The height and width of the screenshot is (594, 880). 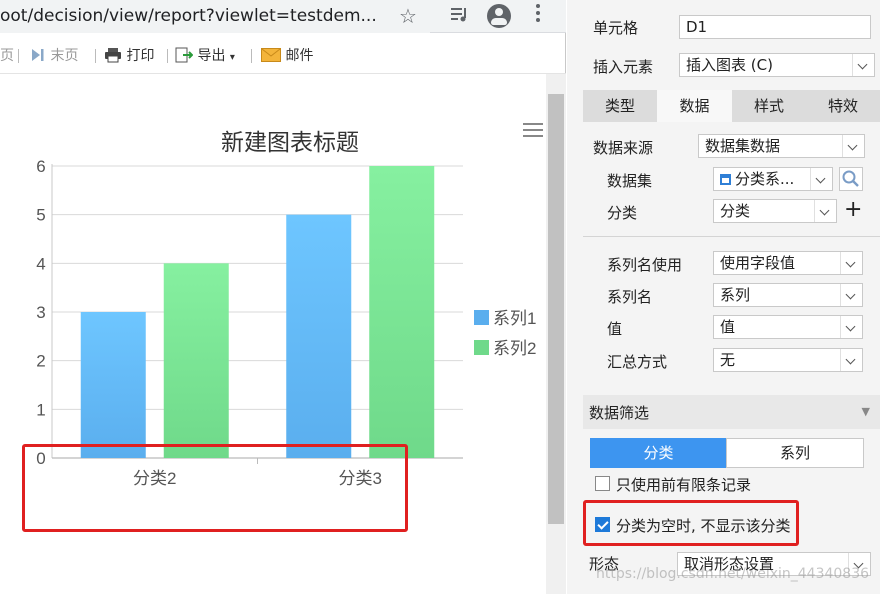 What do you see at coordinates (769, 106) in the screenshot?
I see `tab-style: 样式` at bounding box center [769, 106].